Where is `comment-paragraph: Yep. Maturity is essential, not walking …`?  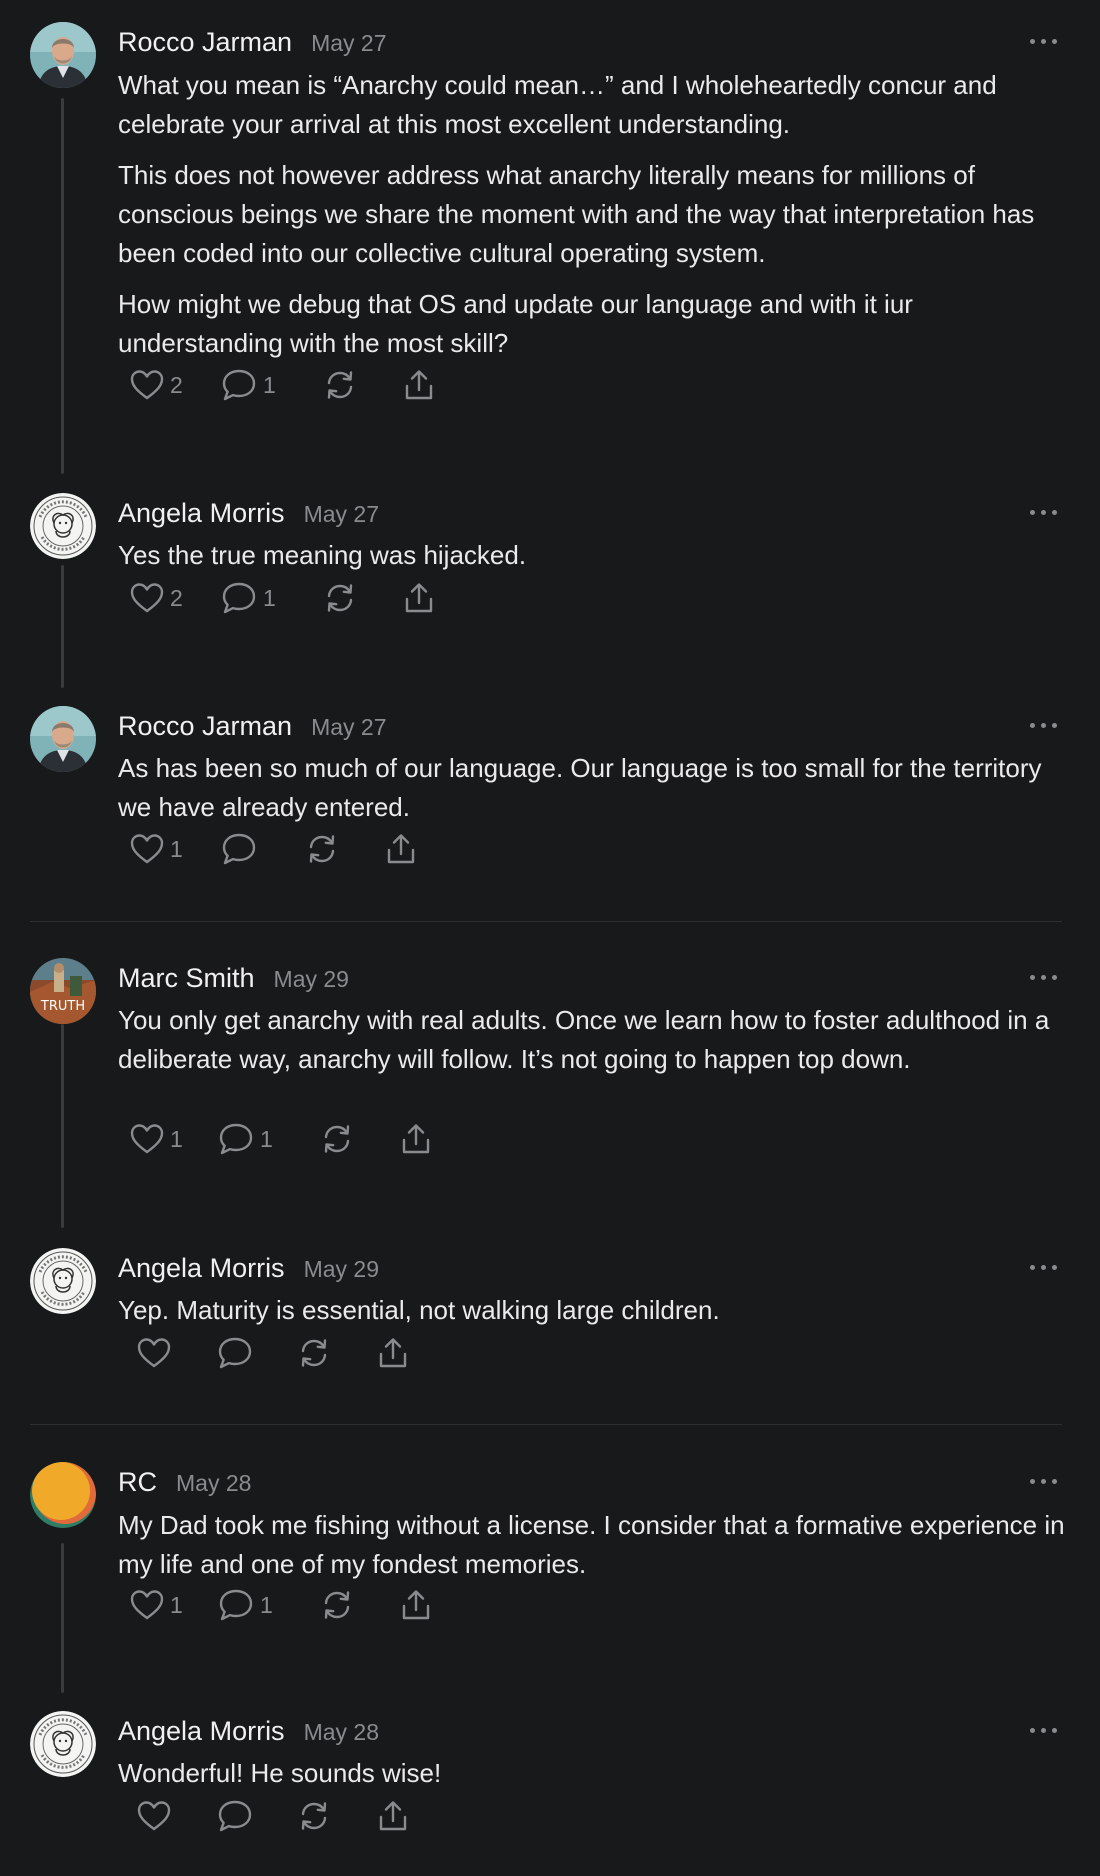 comment-paragraph: Yep. Maturity is essential, not walking … is located at coordinates (419, 1310).